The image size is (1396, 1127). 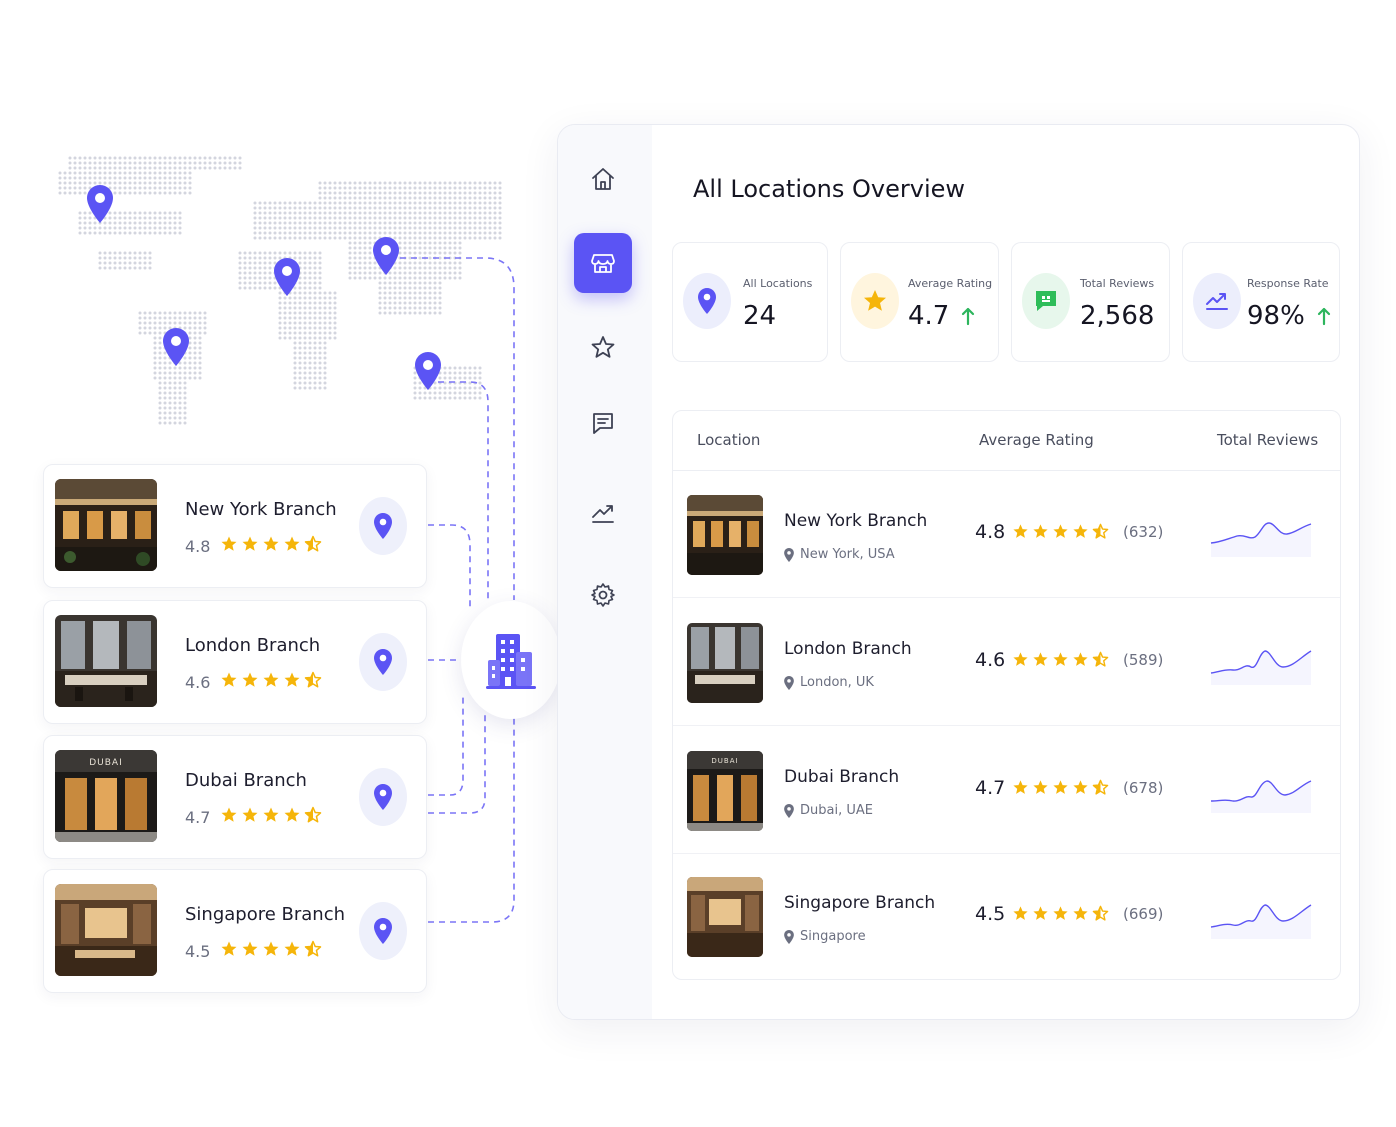 I want to click on location-rating: 4.8, so click(x=990, y=532).